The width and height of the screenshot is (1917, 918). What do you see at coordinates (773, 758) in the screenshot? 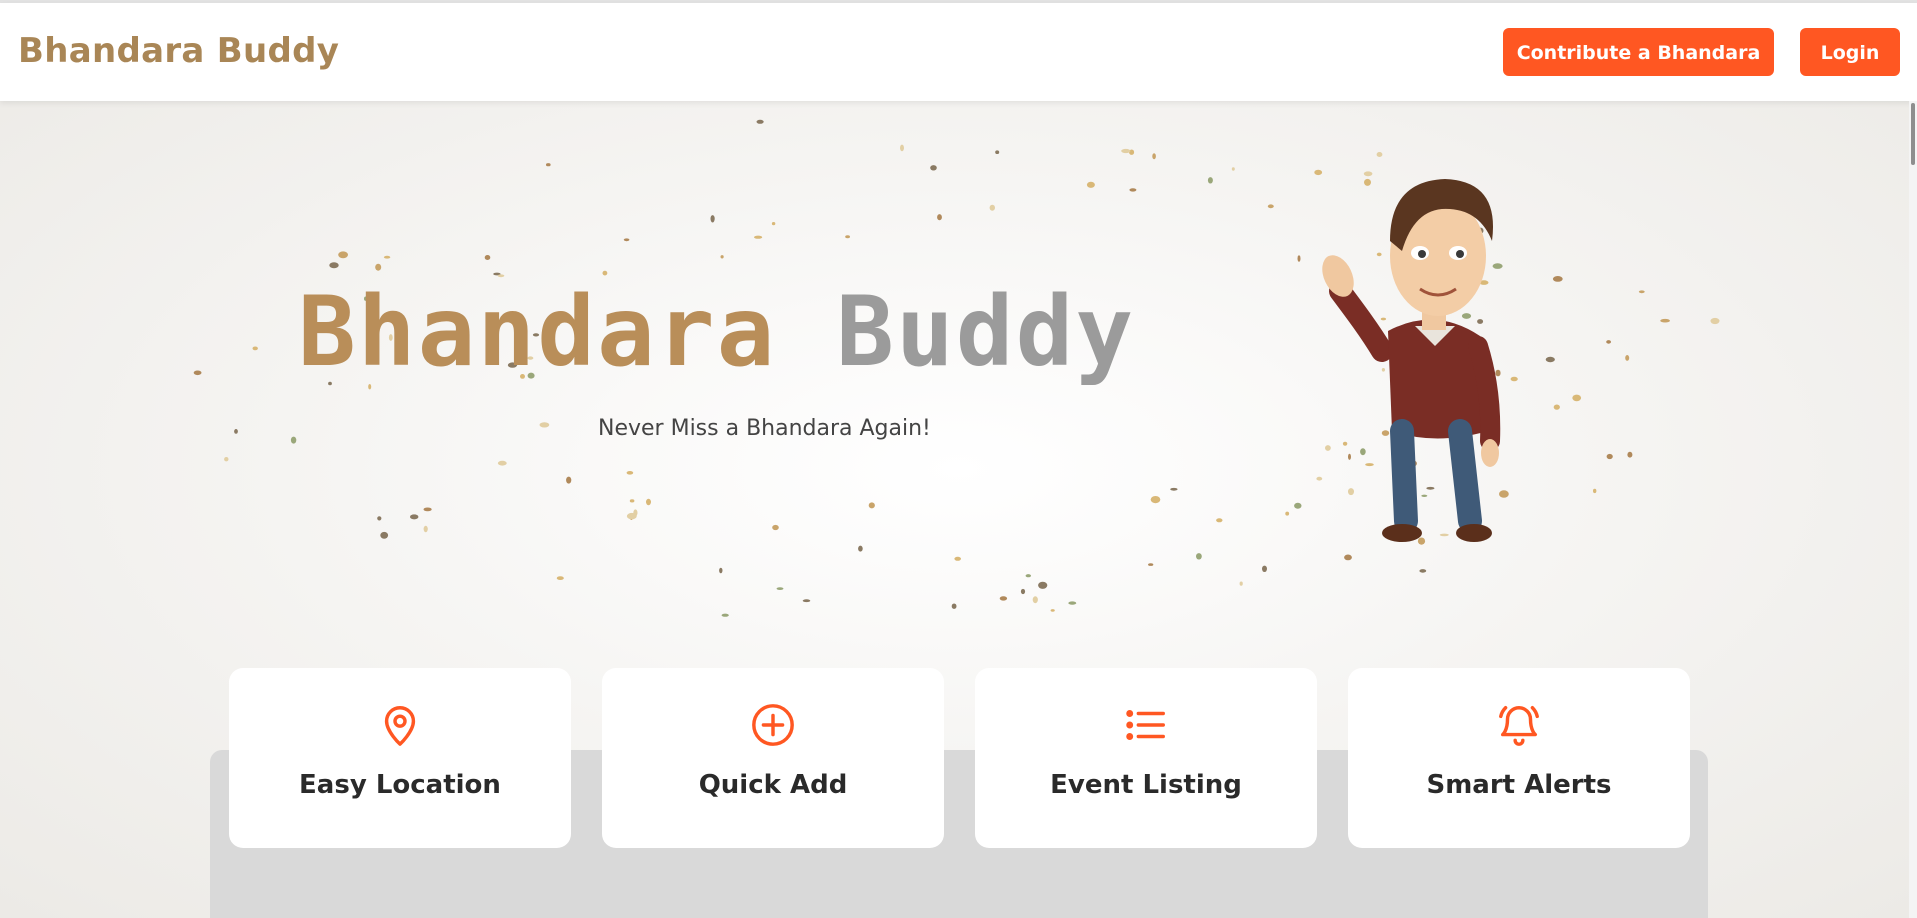
I see `feature-card-quick-add: Quick Add` at bounding box center [773, 758].